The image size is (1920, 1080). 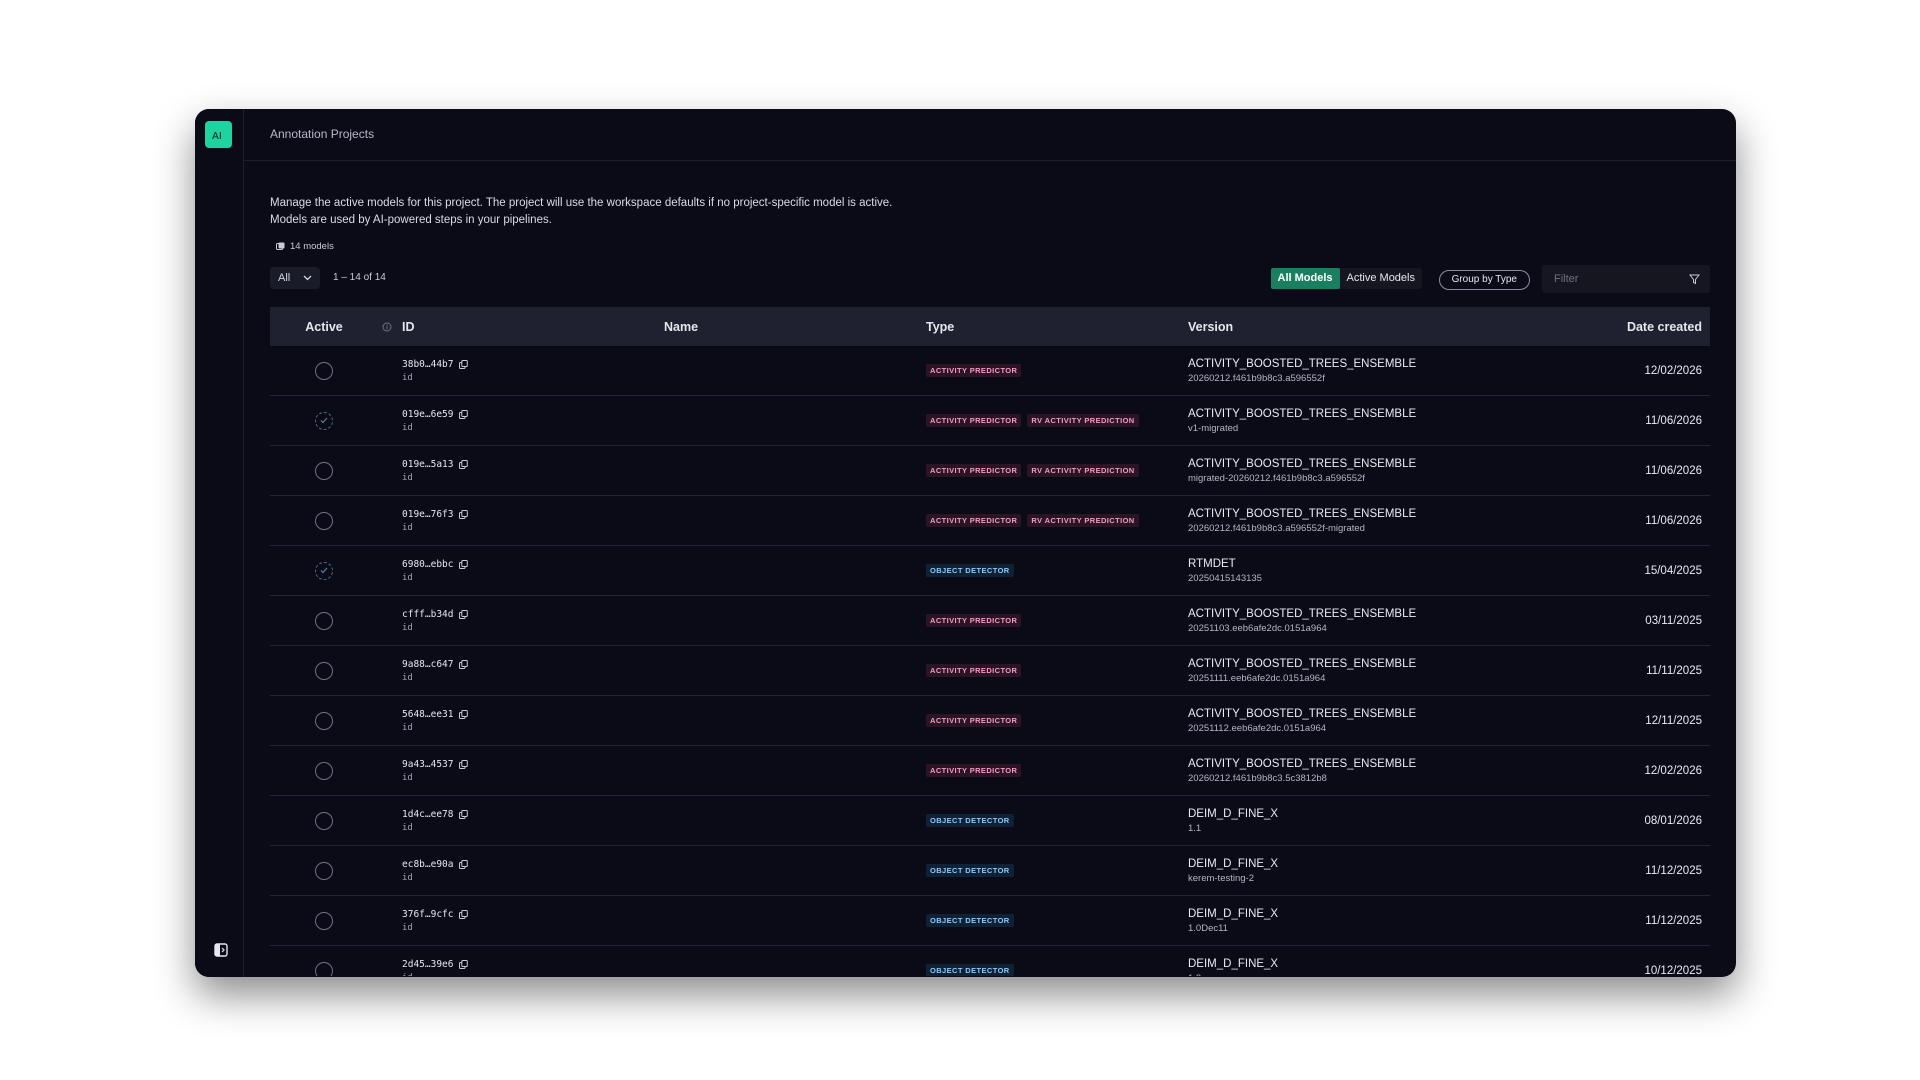 I want to click on date-created: 12/02/2026, so click(x=1673, y=770).